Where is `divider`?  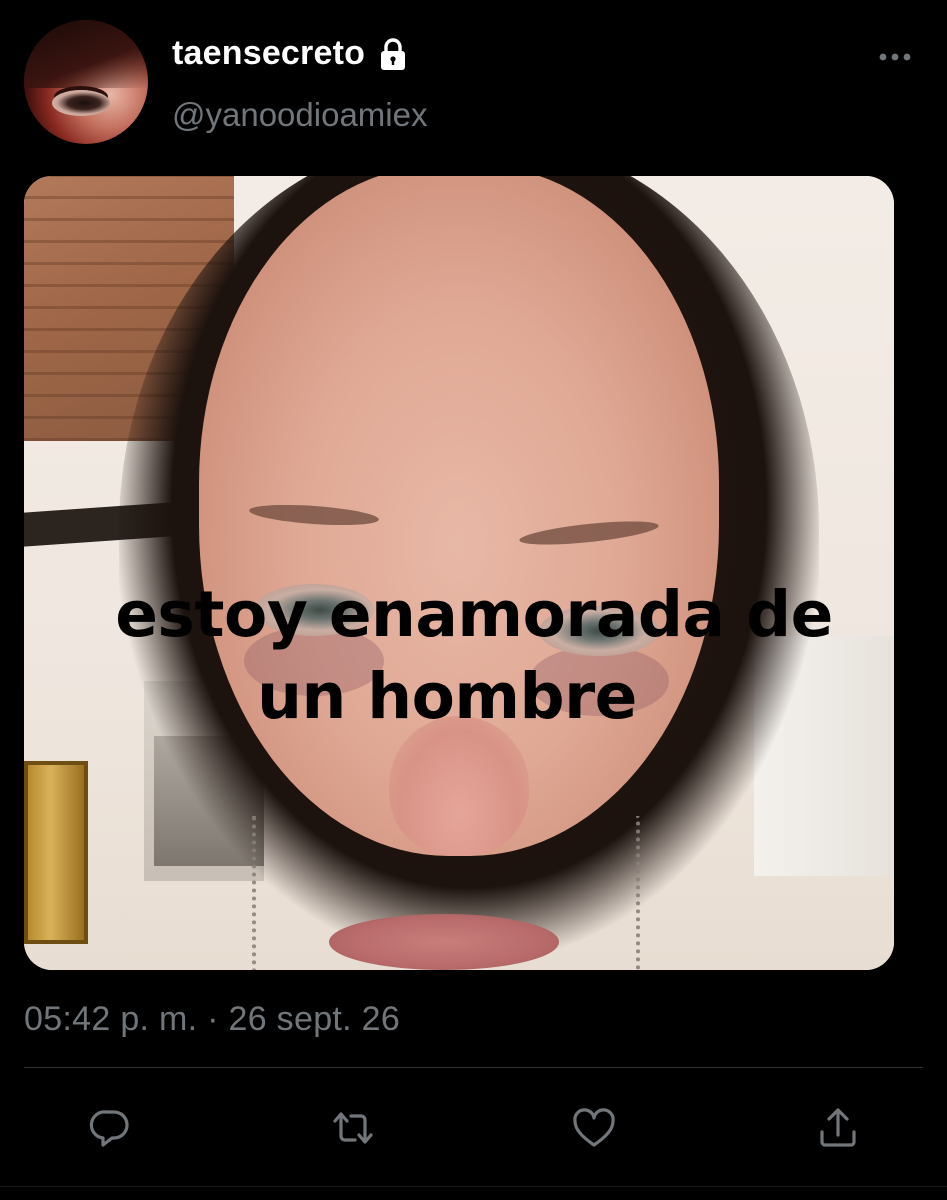 divider is located at coordinates (473, 1067).